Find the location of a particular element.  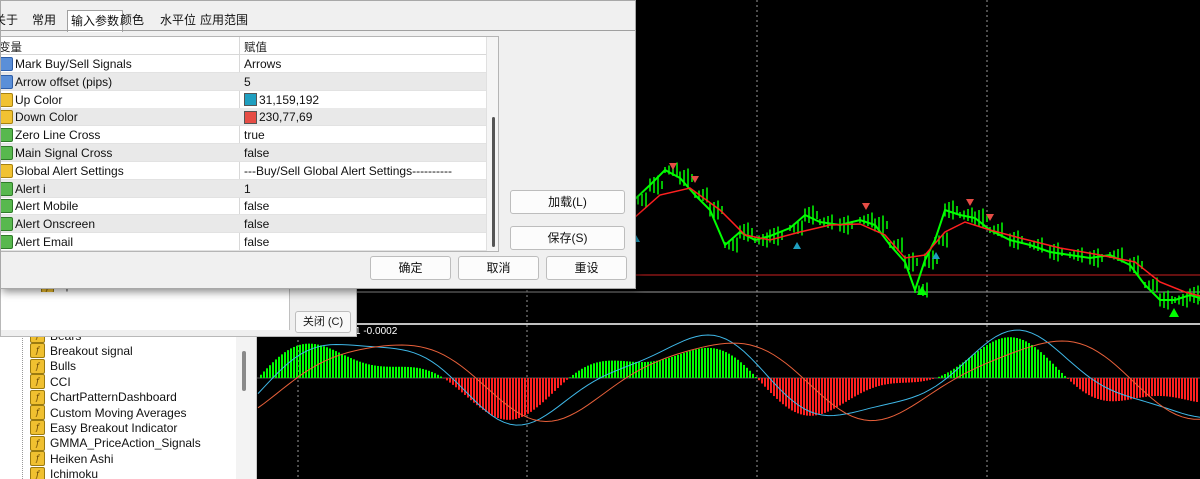

input-row: Arrow offset (pips) 5 is located at coordinates (243, 81).